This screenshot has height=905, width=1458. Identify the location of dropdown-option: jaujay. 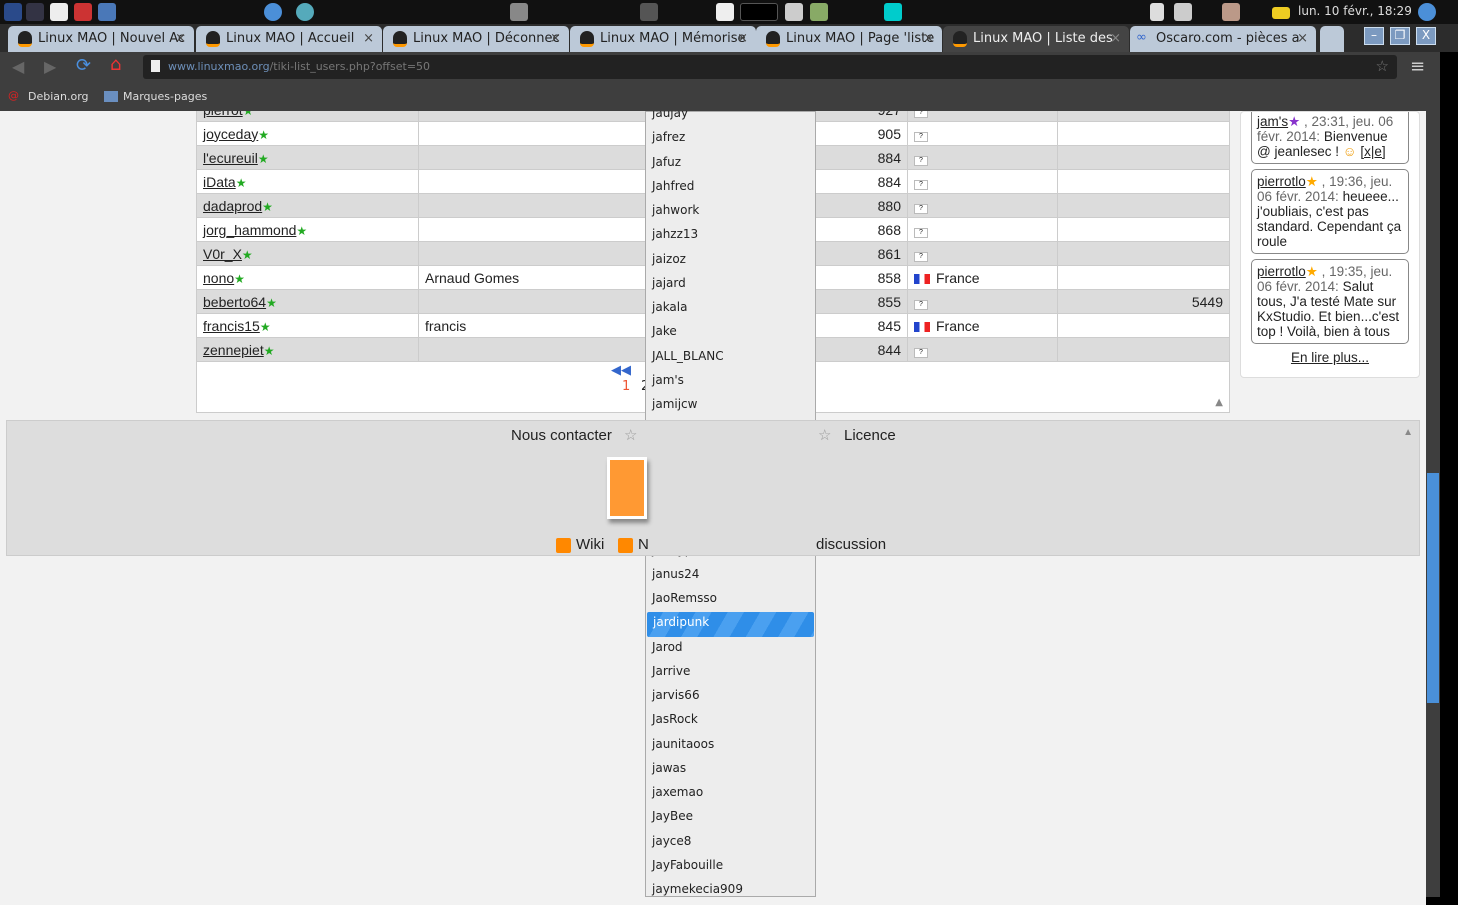
(730, 119).